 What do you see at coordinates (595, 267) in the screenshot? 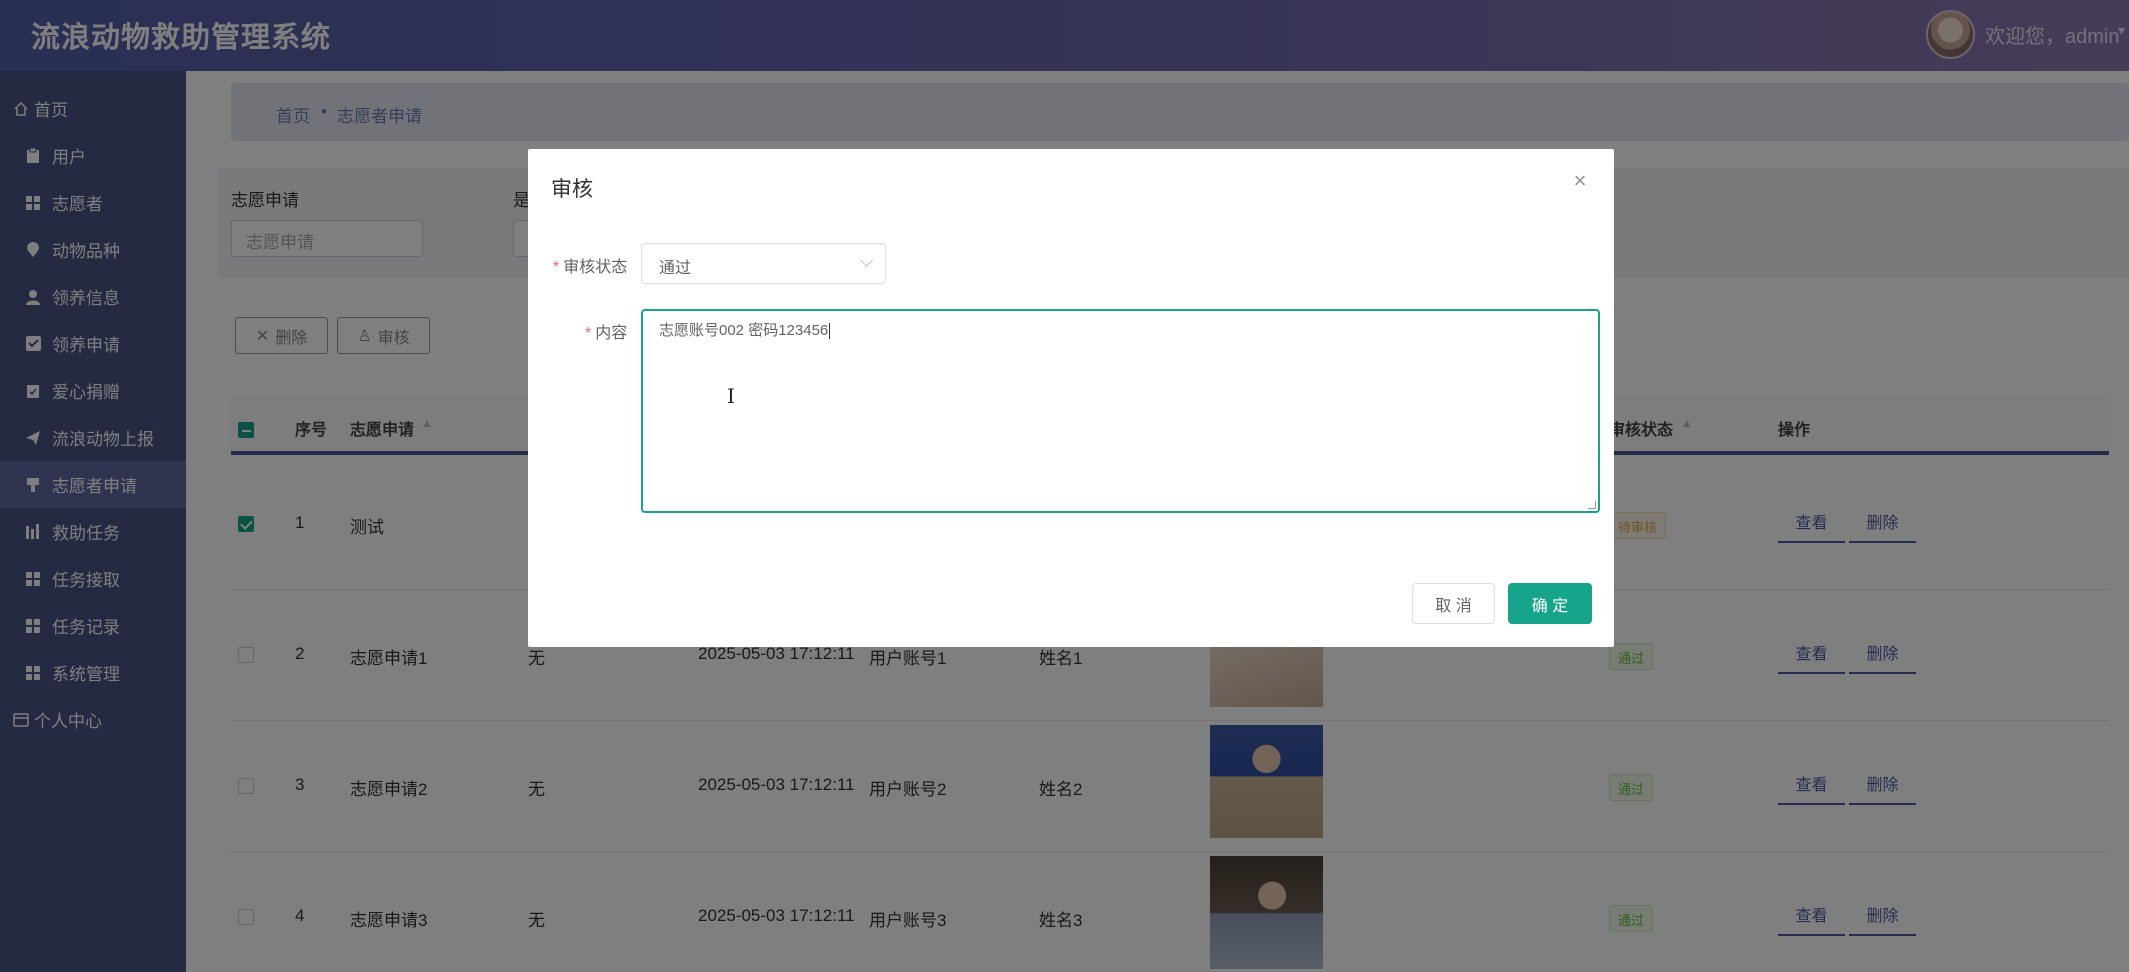
I see `status-field-label-text: 审核状态` at bounding box center [595, 267].